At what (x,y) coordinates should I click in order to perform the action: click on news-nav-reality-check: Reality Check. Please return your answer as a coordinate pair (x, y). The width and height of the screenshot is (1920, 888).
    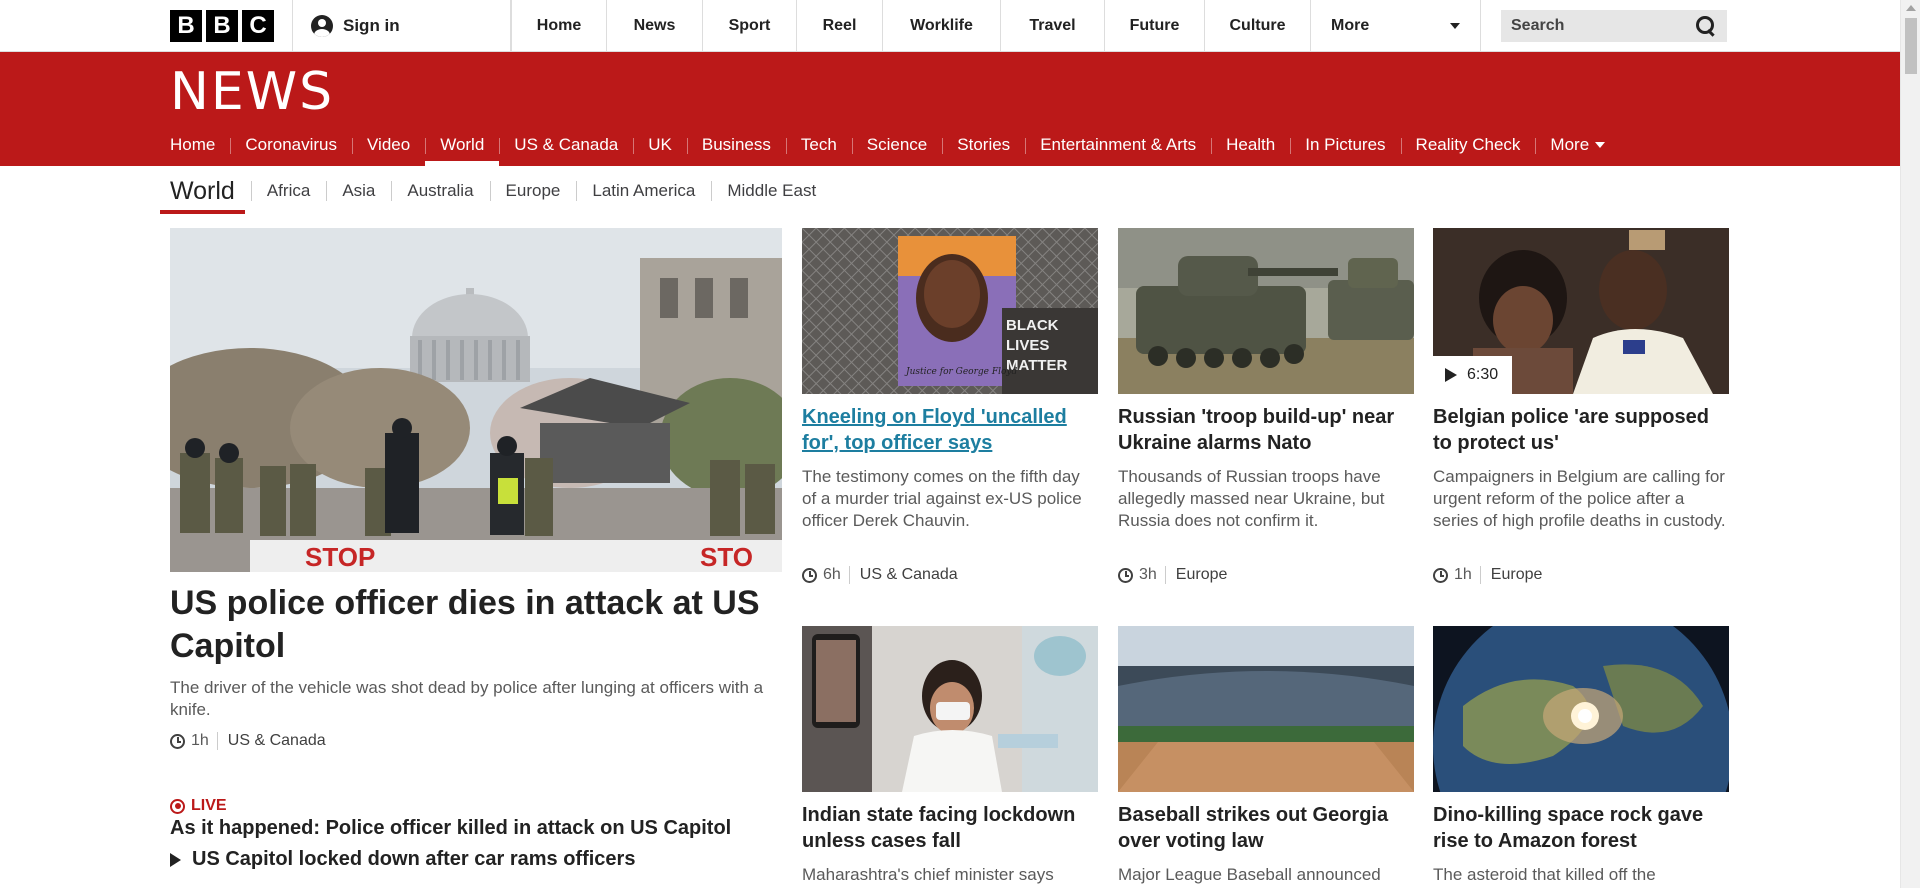
    Looking at the image, I should click on (1468, 145).